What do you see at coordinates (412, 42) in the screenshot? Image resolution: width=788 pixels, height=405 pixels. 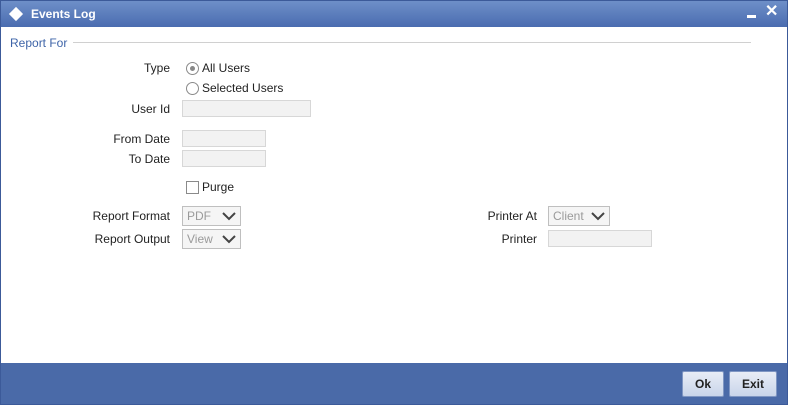 I see `section-divider` at bounding box center [412, 42].